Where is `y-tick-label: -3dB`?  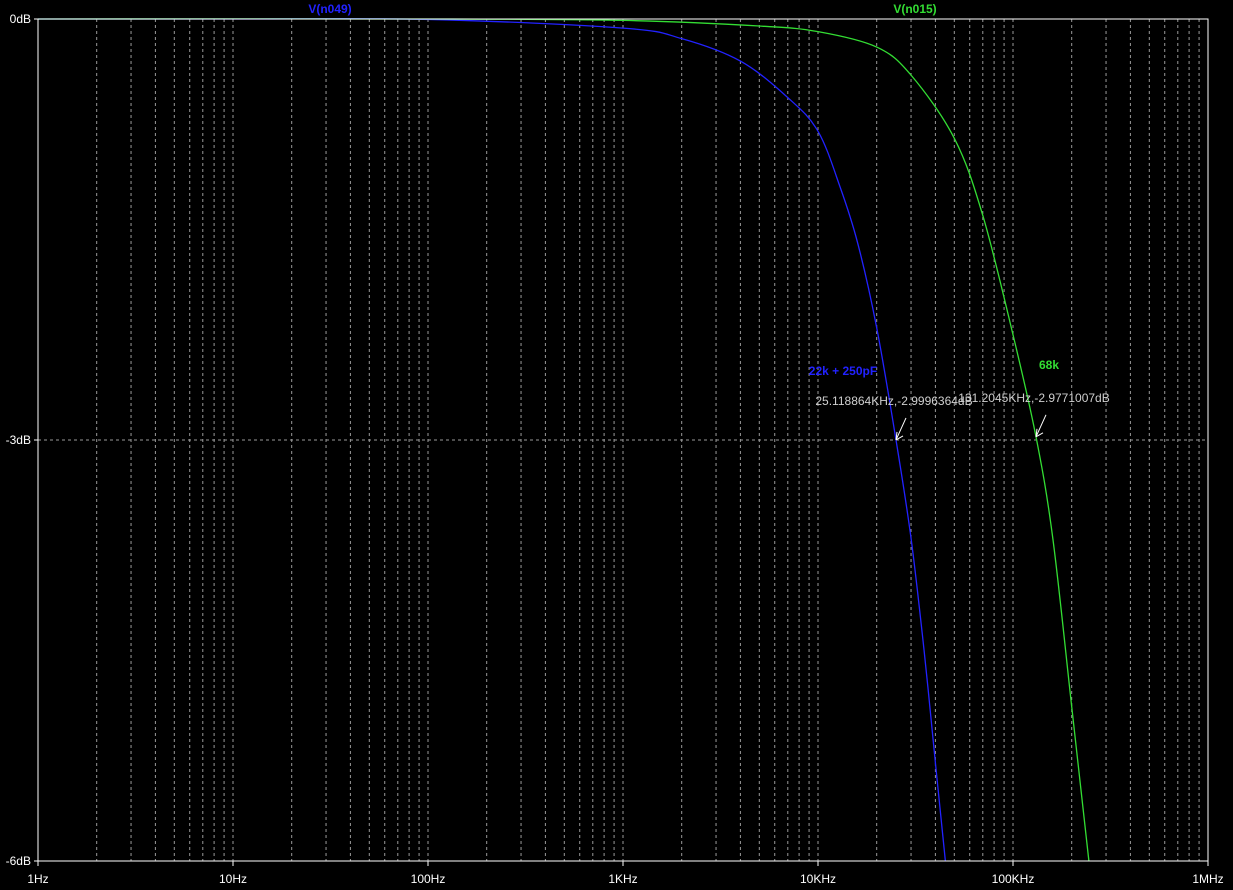 y-tick-label: -3dB is located at coordinates (18, 440).